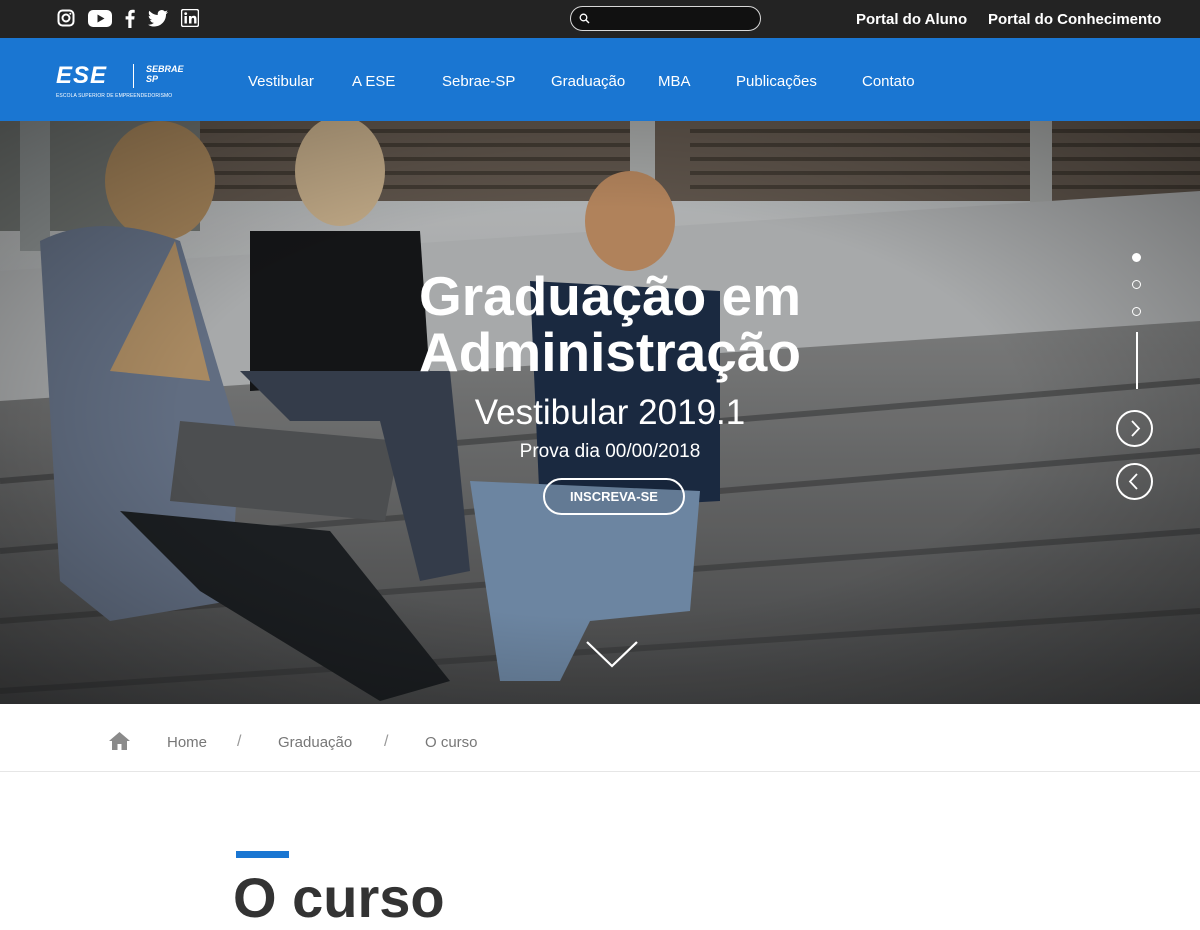 The image size is (1200, 930). Describe the element at coordinates (911, 19) in the screenshot. I see `portal-aluno-link: Portal do Aluno` at that location.